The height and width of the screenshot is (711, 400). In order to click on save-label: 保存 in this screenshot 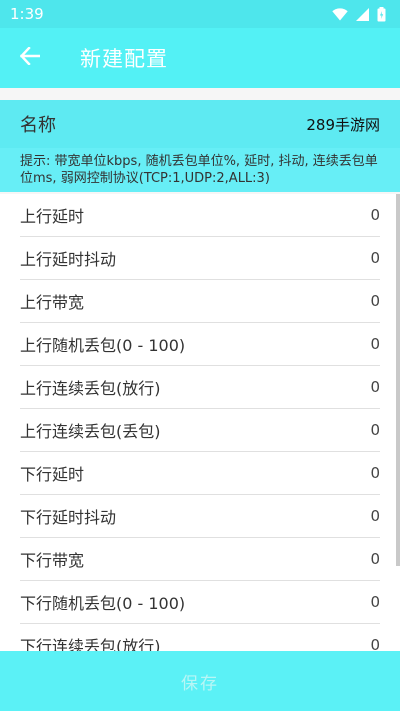, I will do `click(200, 683)`.